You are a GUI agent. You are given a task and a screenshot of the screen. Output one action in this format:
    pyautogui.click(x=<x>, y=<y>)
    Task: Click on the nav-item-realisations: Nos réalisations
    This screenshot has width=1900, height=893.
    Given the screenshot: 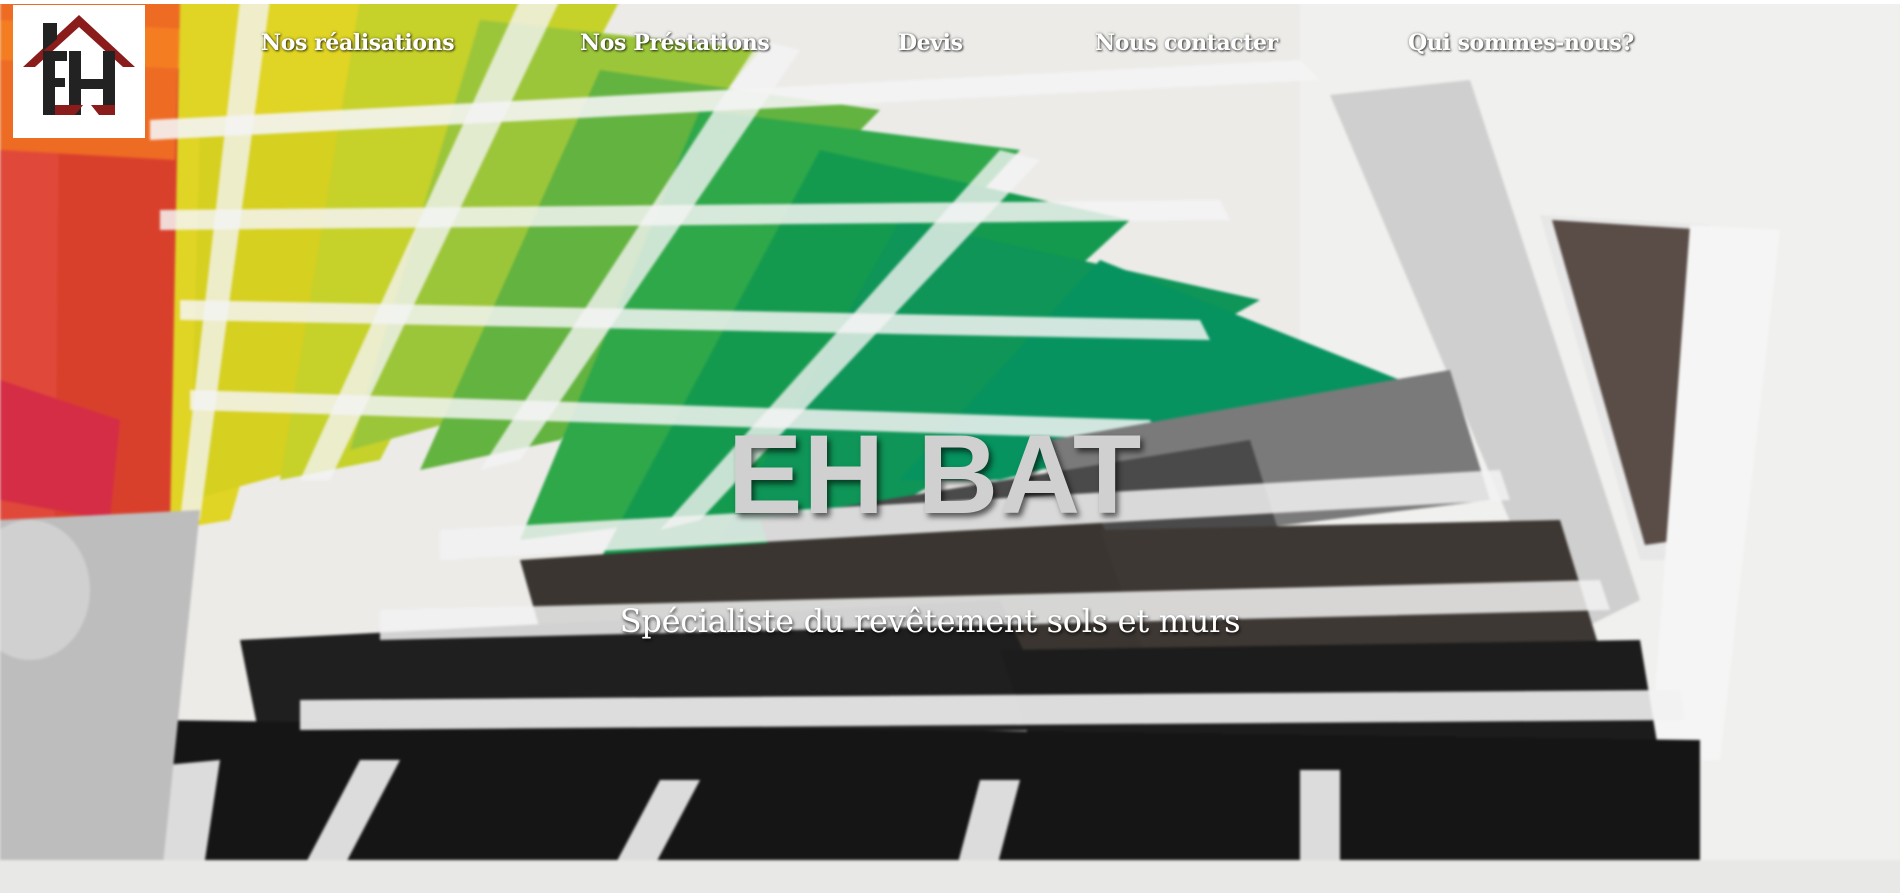 What is the action you would take?
    pyautogui.click(x=358, y=43)
    